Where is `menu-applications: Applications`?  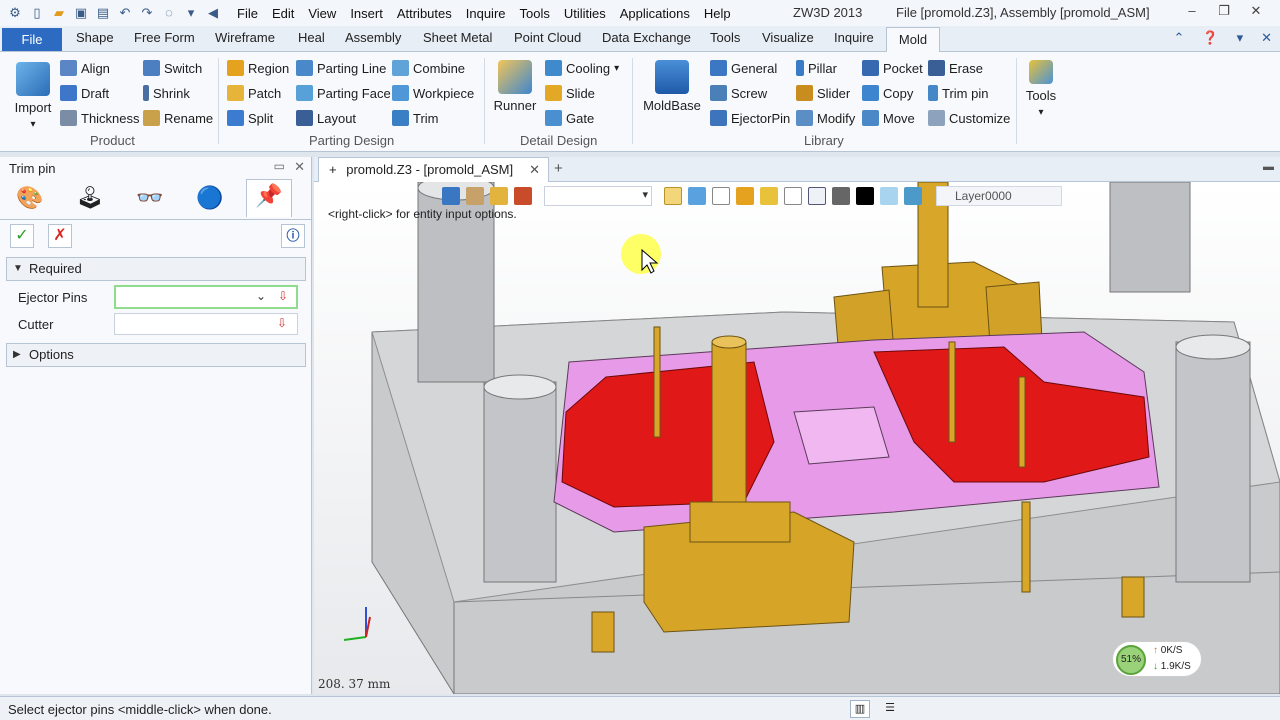
menu-applications: Applications is located at coordinates (655, 13).